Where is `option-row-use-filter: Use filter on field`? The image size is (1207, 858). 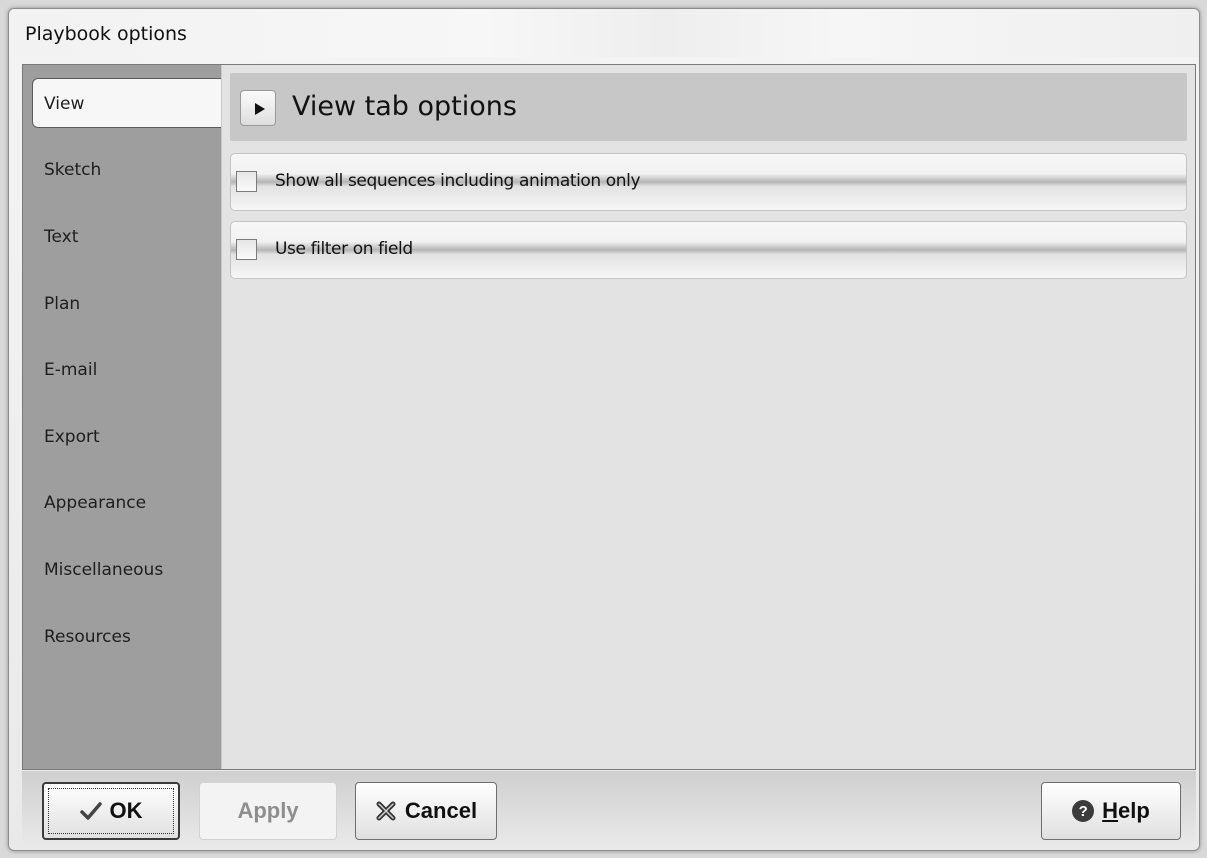
option-row-use-filter: Use filter on field is located at coordinates (708, 250).